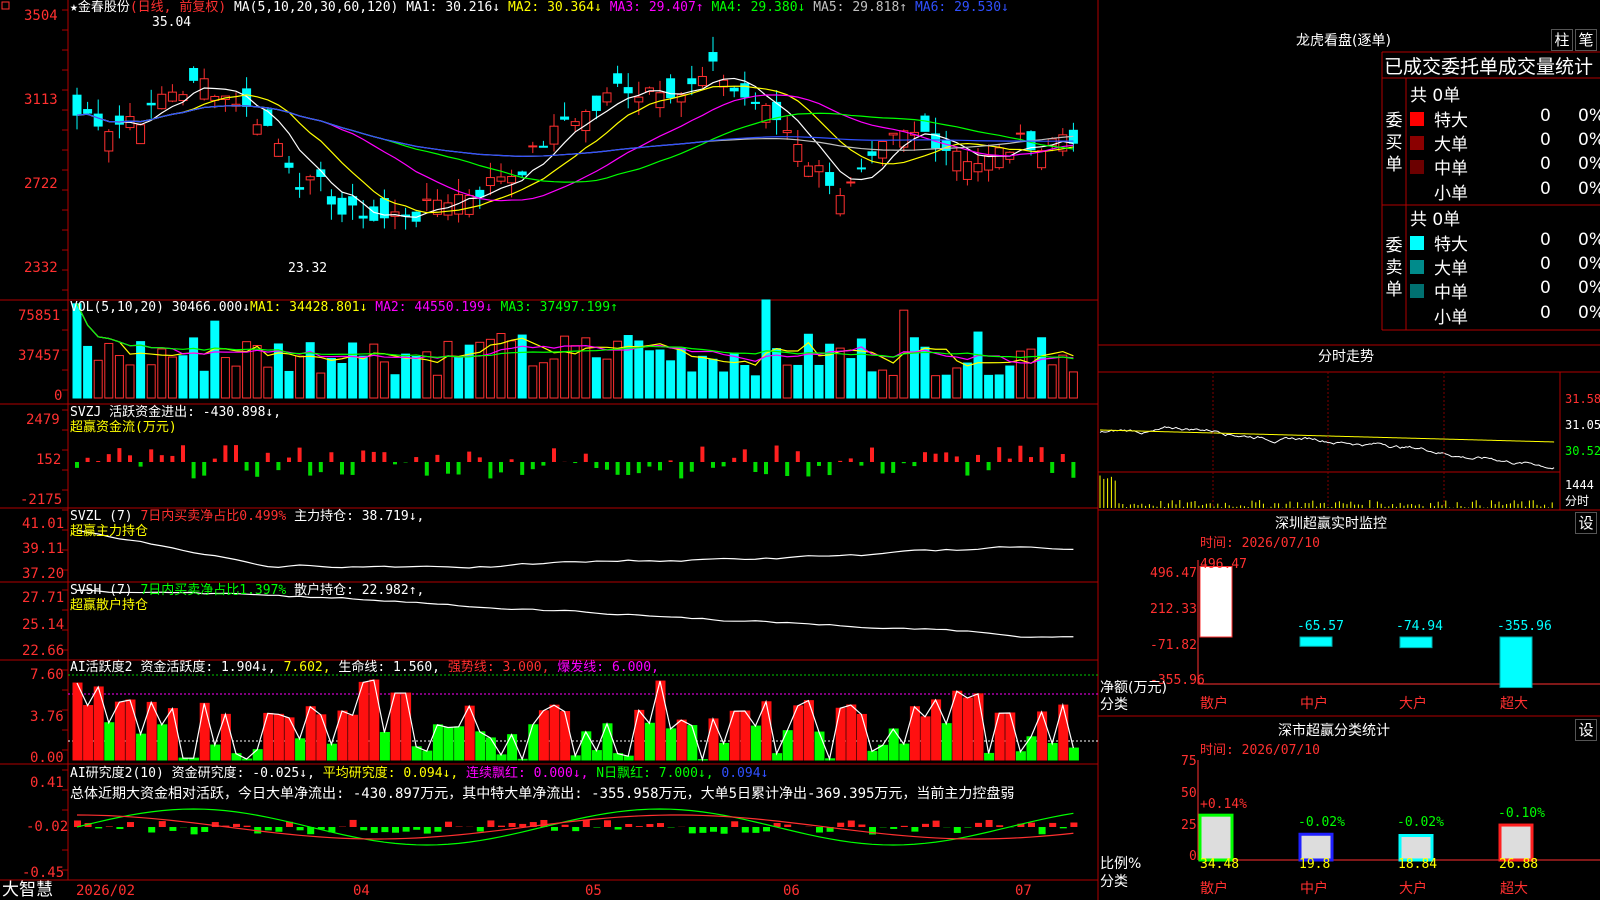 Image resolution: width=1600 pixels, height=900 pixels. What do you see at coordinates (1417, 143) in the screenshot?
I see `large-buy-swatch` at bounding box center [1417, 143].